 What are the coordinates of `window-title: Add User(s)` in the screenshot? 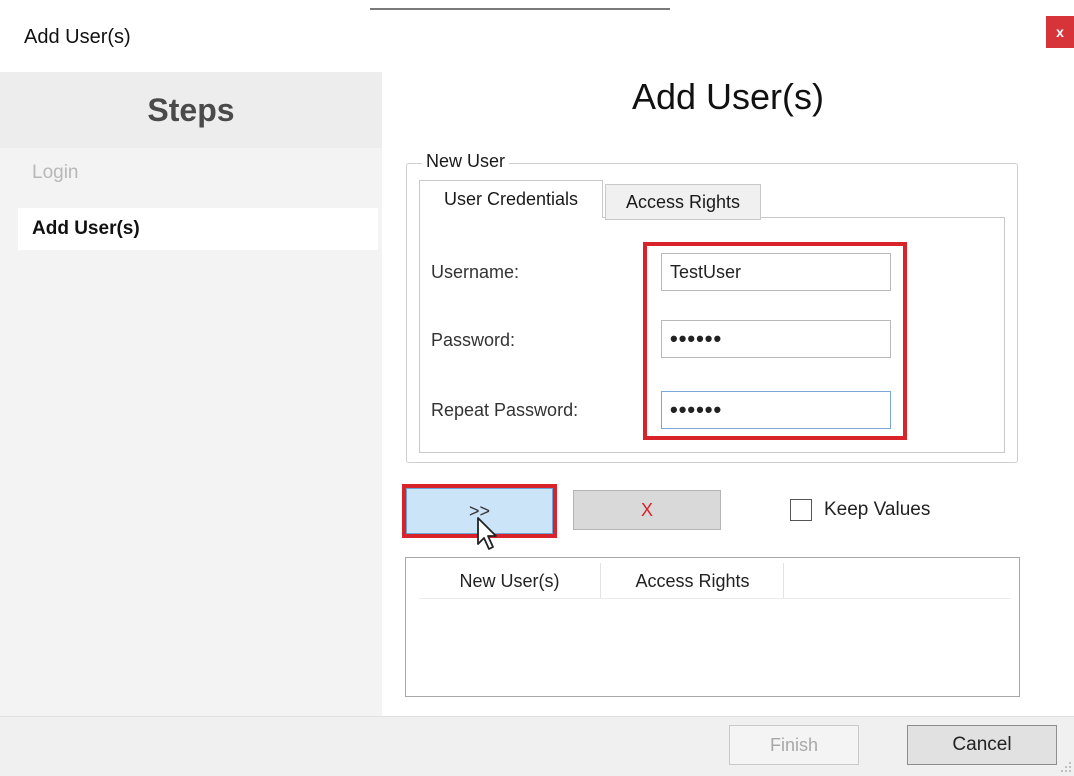 It's located at (77, 37).